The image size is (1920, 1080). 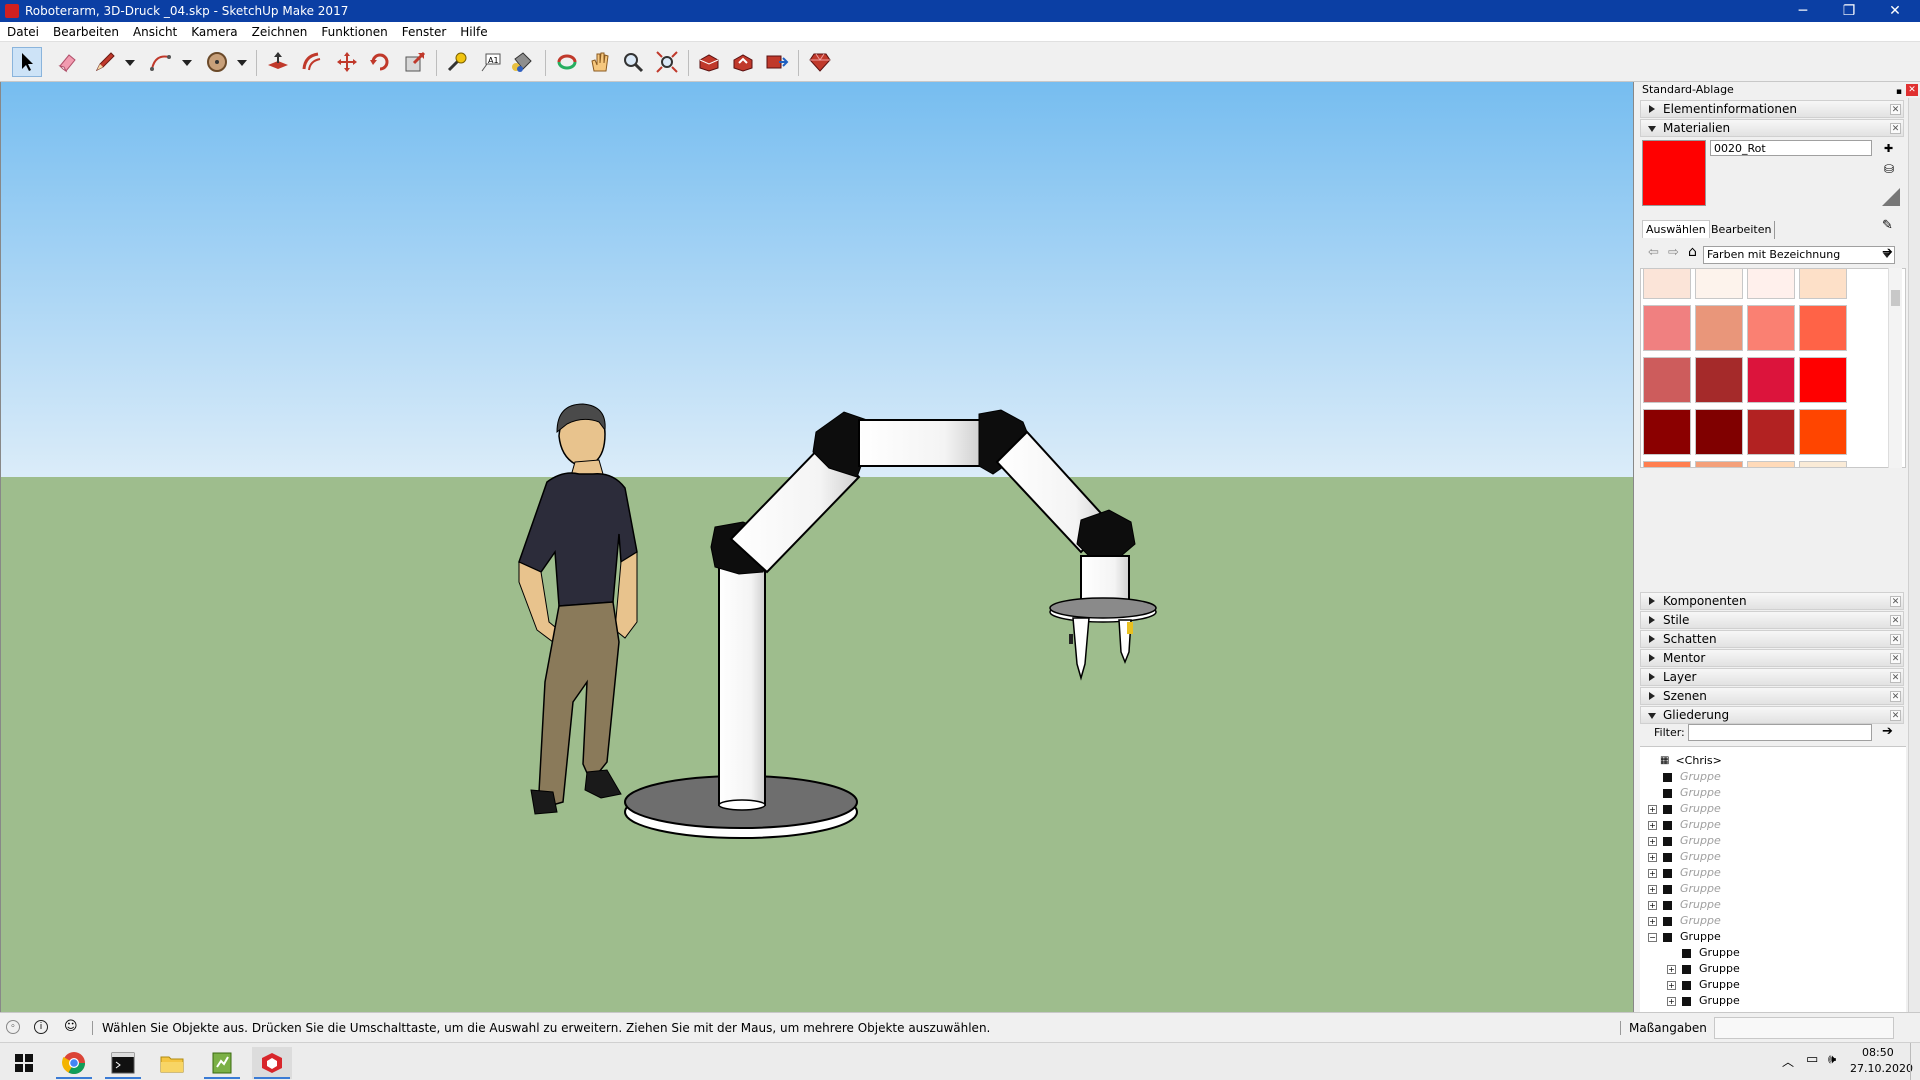 What do you see at coordinates (1703, 953) in the screenshot?
I see `outliner-group-row: Gruppe` at bounding box center [1703, 953].